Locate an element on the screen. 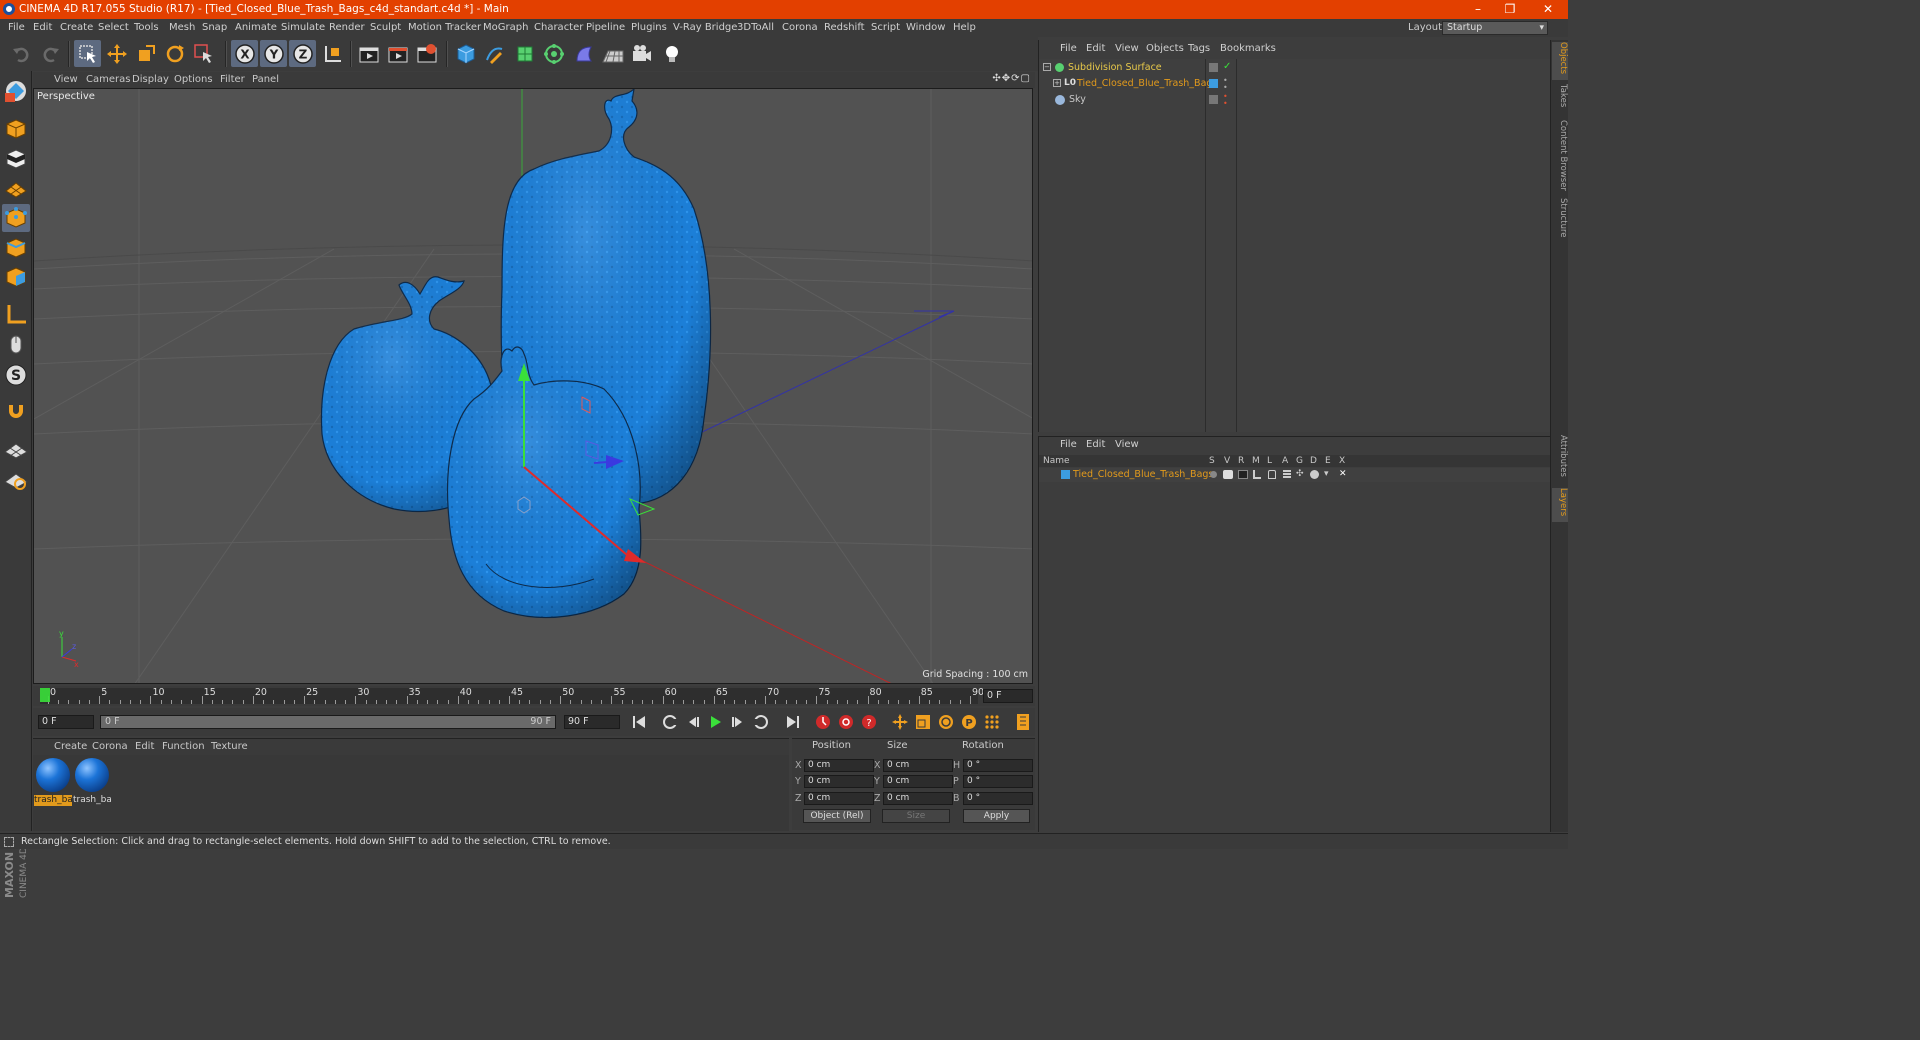 The width and height of the screenshot is (1920, 1040). polygons-mode-icon is located at coordinates (16, 277).